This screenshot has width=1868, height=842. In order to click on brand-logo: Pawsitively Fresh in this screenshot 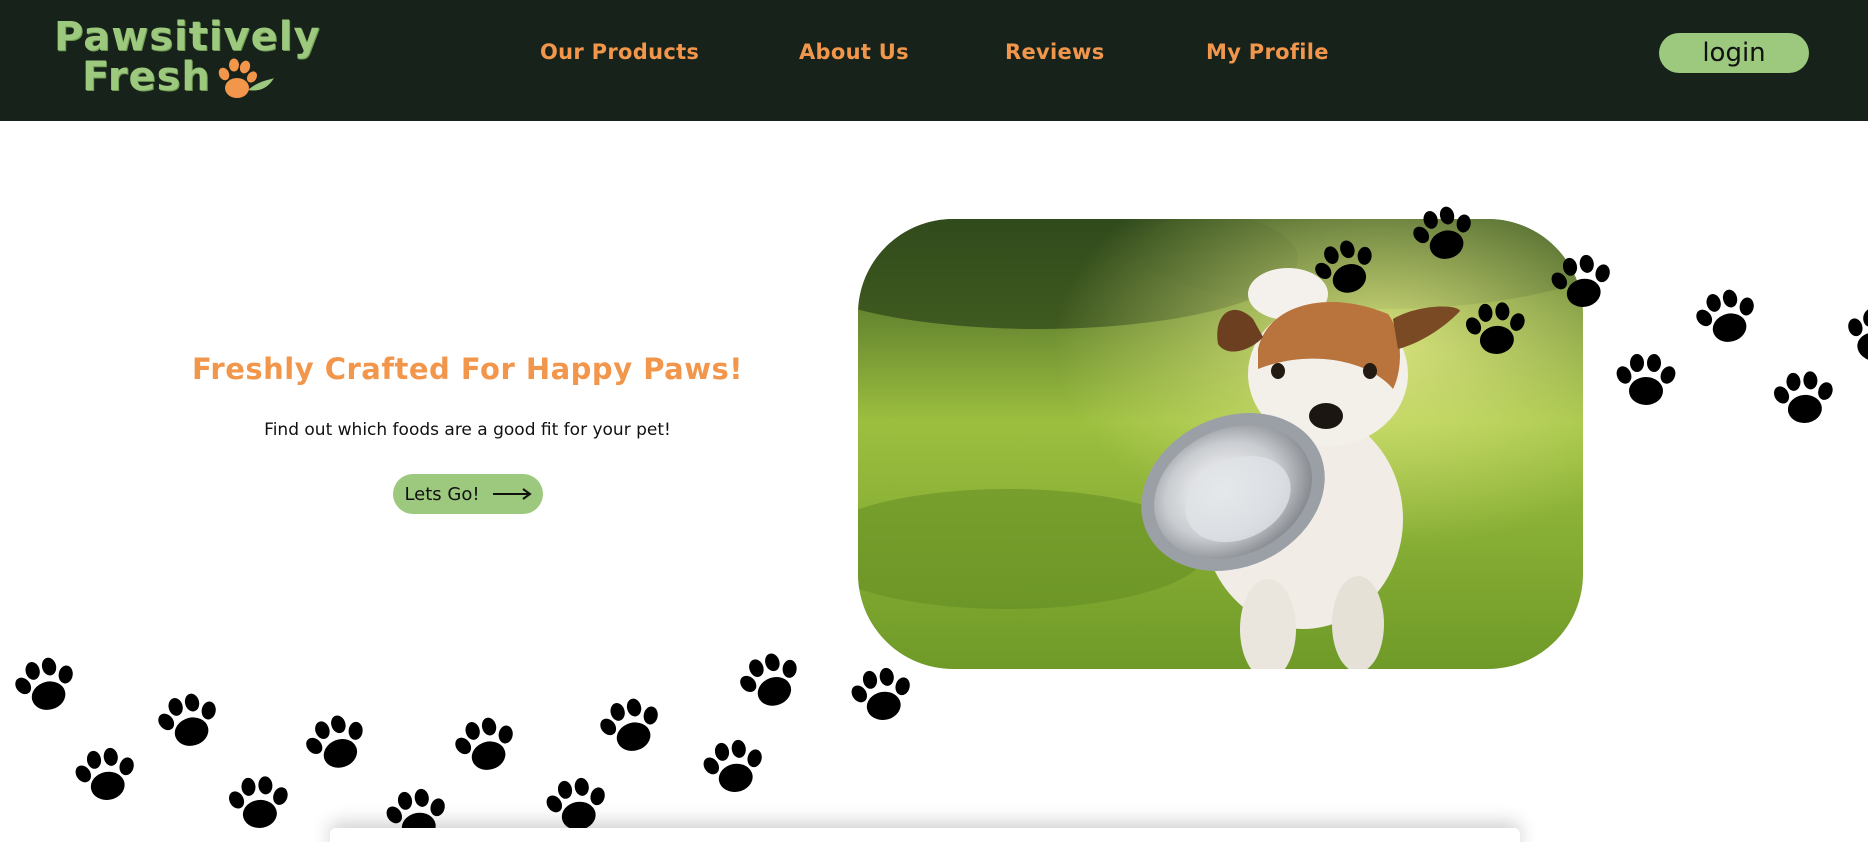, I will do `click(189, 57)`.